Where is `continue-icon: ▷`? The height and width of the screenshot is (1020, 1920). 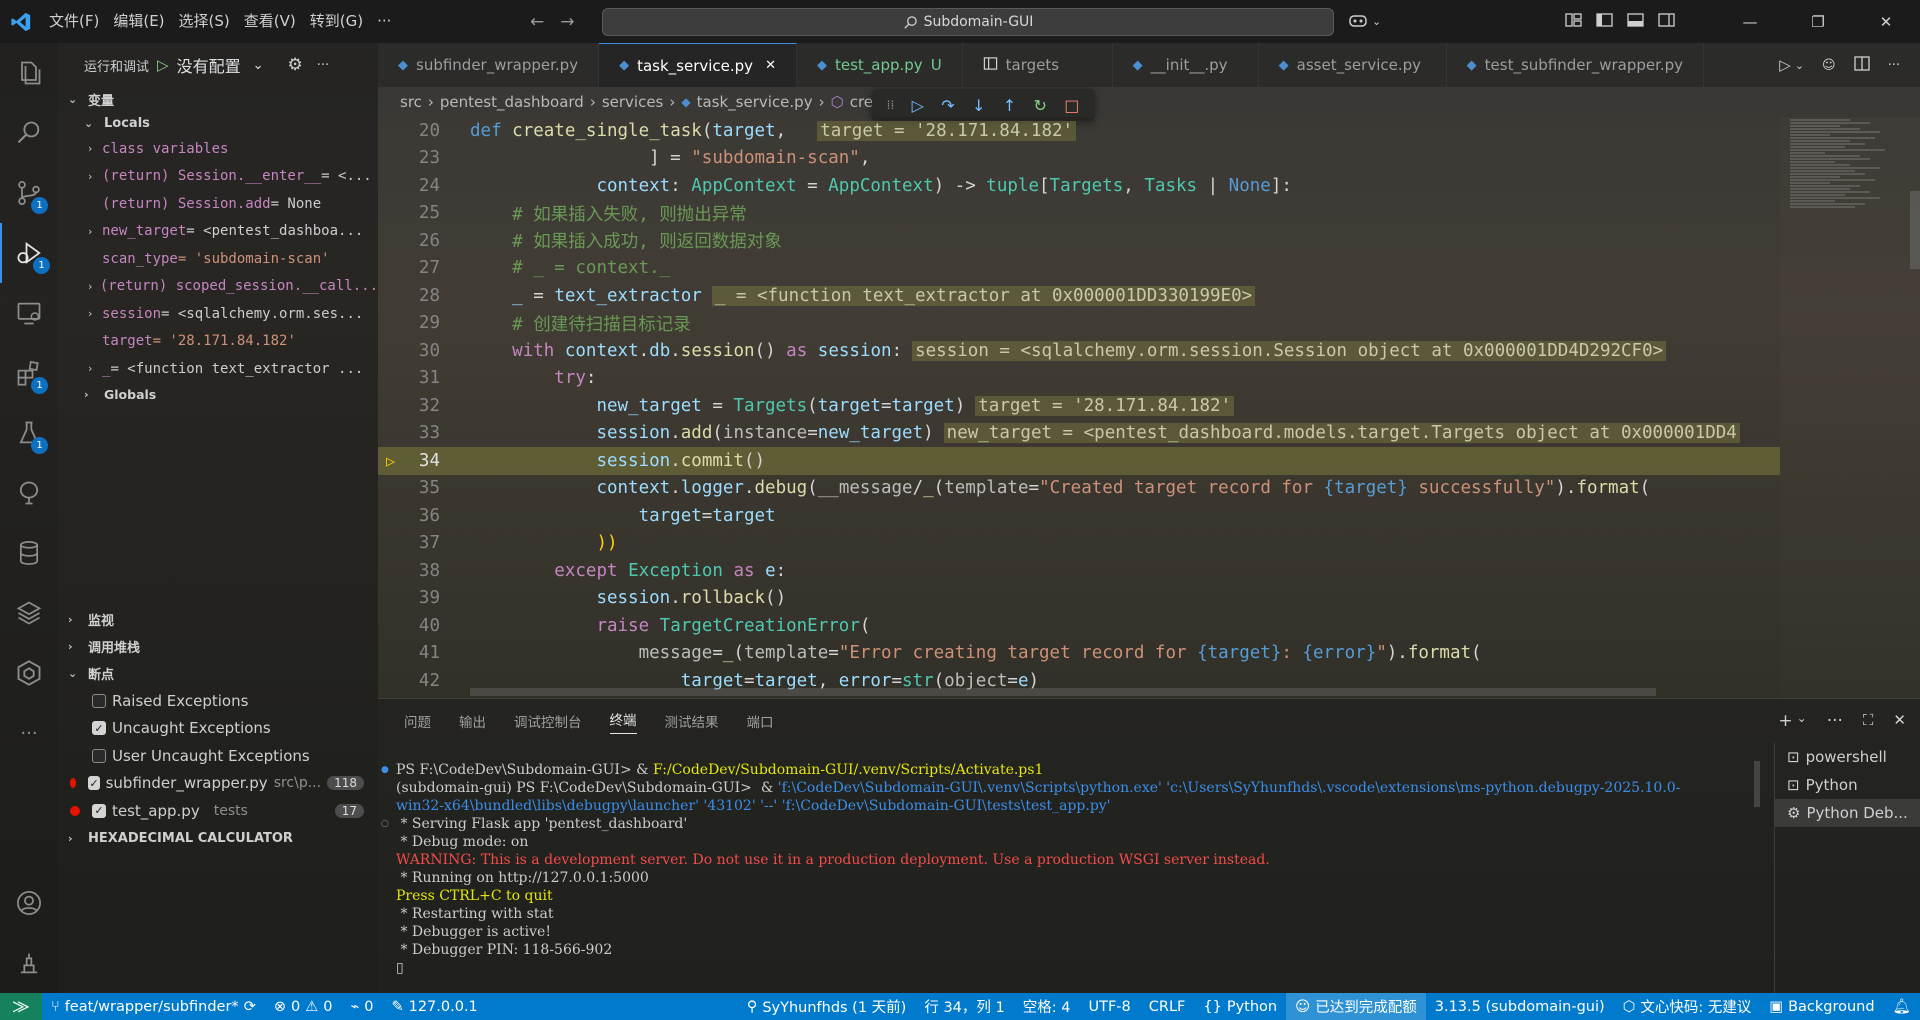 continue-icon: ▷ is located at coordinates (918, 105).